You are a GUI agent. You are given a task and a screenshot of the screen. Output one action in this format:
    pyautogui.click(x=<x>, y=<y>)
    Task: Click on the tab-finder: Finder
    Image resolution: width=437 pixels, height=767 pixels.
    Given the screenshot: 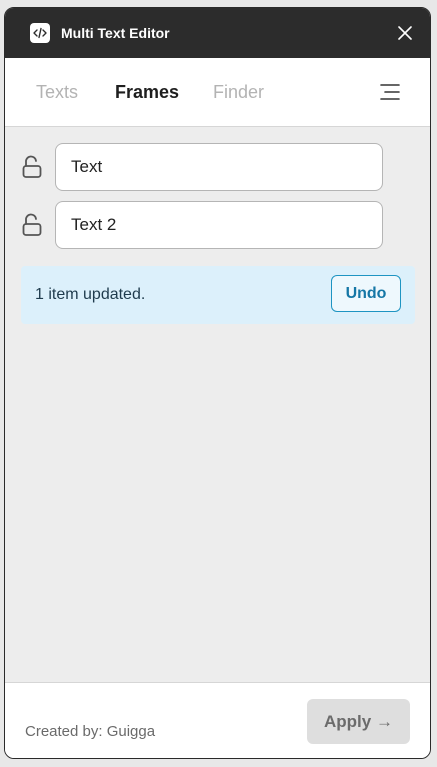 What is the action you would take?
    pyautogui.click(x=238, y=92)
    